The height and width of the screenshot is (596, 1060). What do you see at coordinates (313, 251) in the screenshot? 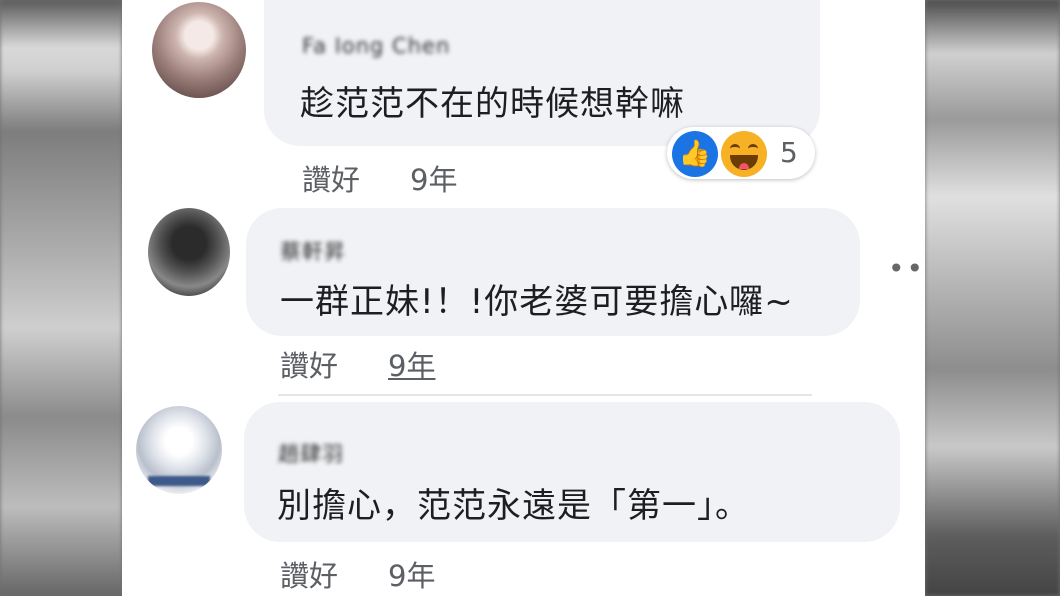
I see `comment-author-name: 蔡軒昇` at bounding box center [313, 251].